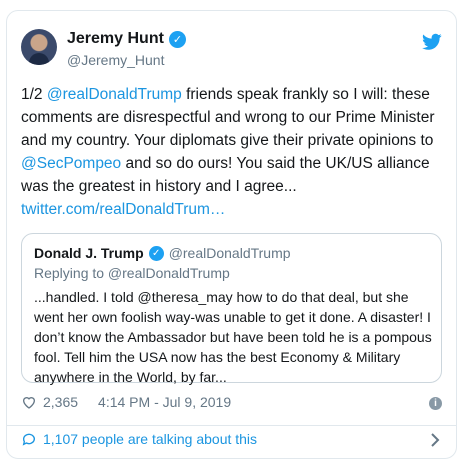  What do you see at coordinates (150, 439) in the screenshot?
I see `talking-about-text: 1,107 people are talking about this` at bounding box center [150, 439].